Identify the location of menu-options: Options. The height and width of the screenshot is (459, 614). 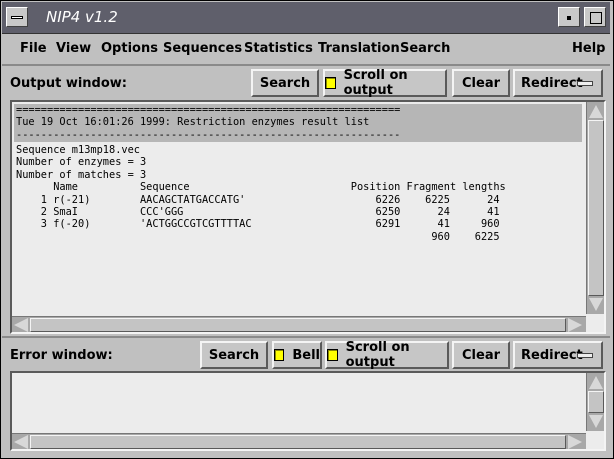
(129, 48).